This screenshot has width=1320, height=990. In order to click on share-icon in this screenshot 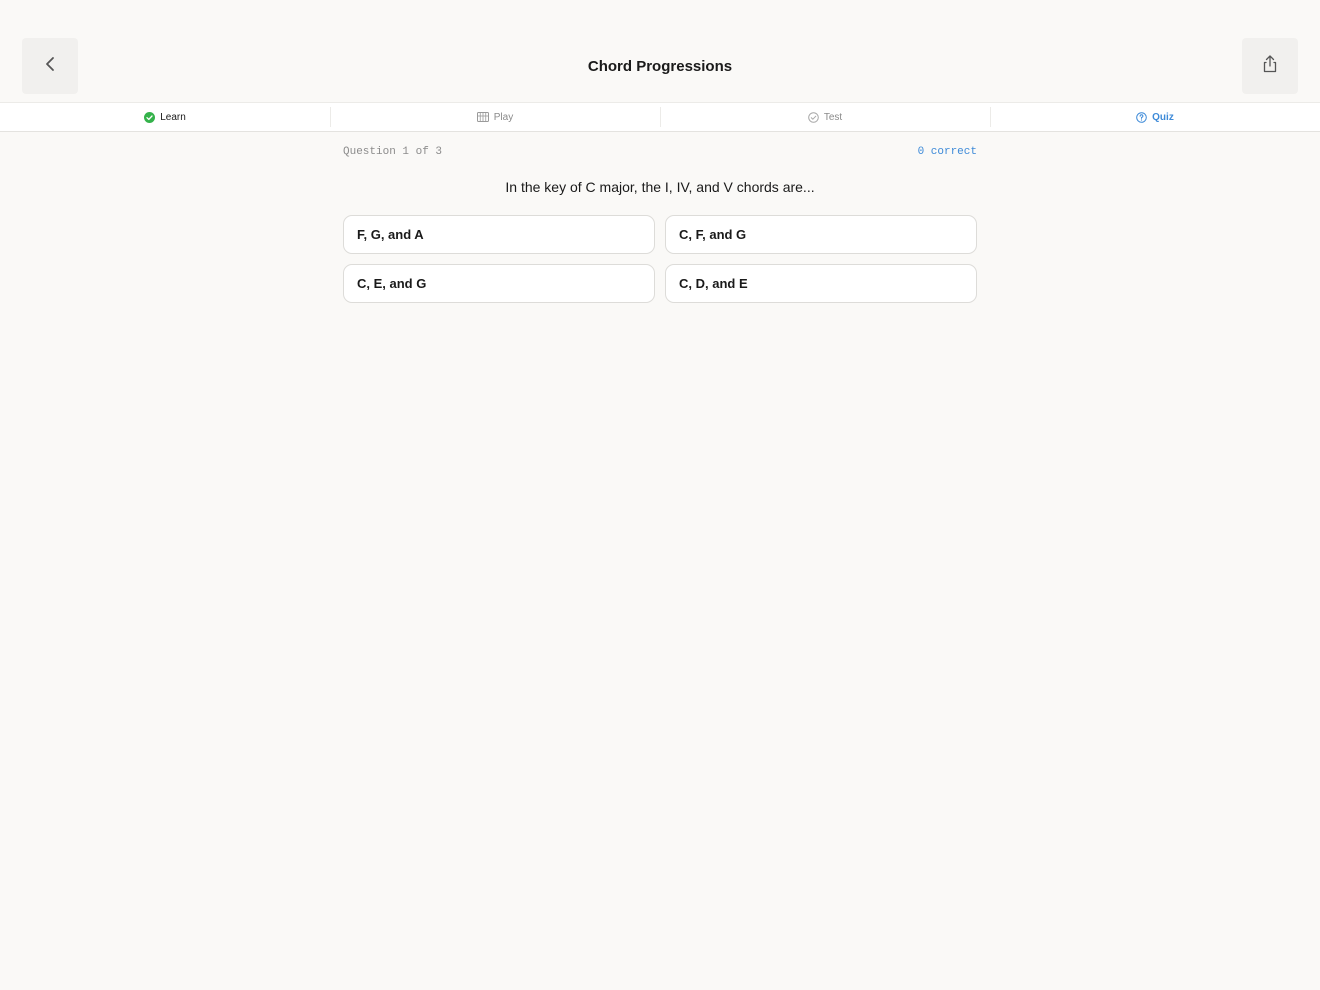, I will do `click(1270, 66)`.